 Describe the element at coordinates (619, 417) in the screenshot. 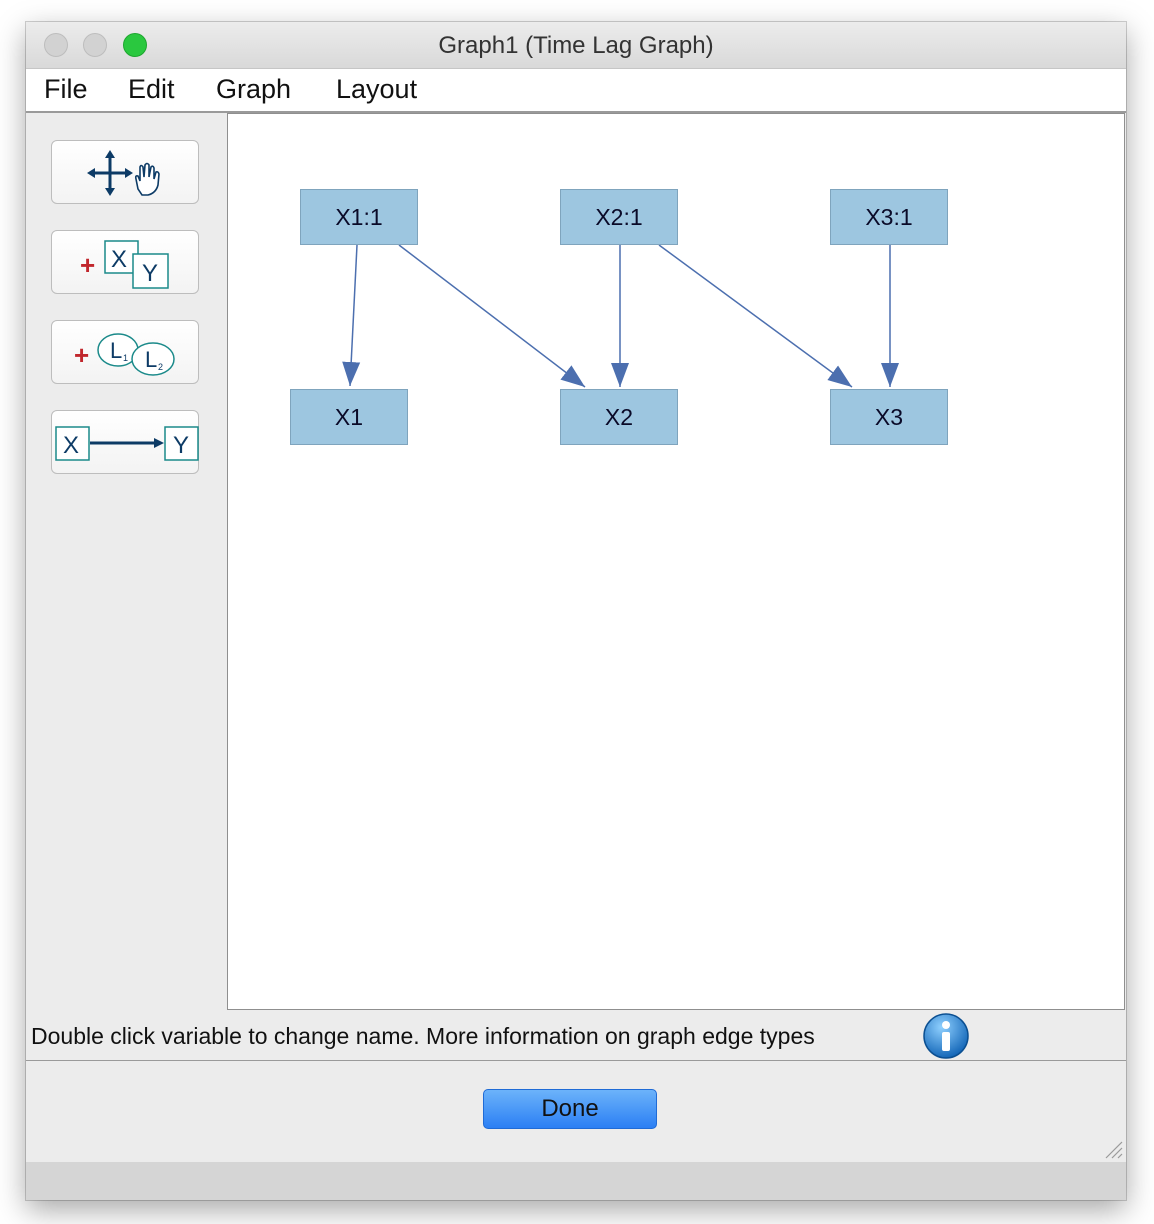

I see `node-x2: X2` at that location.